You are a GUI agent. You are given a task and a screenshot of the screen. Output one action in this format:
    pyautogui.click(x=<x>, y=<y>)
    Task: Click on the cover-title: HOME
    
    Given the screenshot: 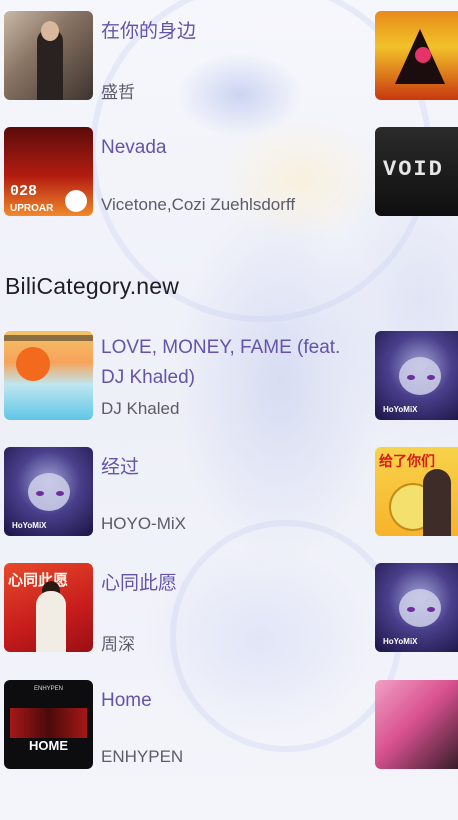 What is the action you would take?
    pyautogui.click(x=48, y=745)
    